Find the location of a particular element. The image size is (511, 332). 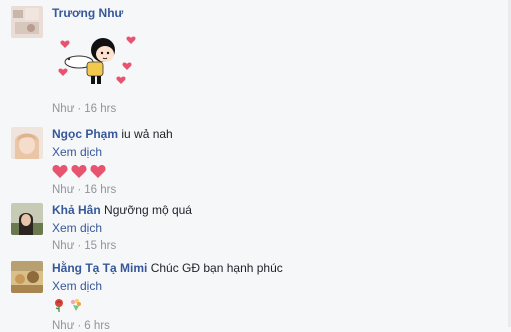

comment-meta: Như · 15 hrs is located at coordinates (84, 246).